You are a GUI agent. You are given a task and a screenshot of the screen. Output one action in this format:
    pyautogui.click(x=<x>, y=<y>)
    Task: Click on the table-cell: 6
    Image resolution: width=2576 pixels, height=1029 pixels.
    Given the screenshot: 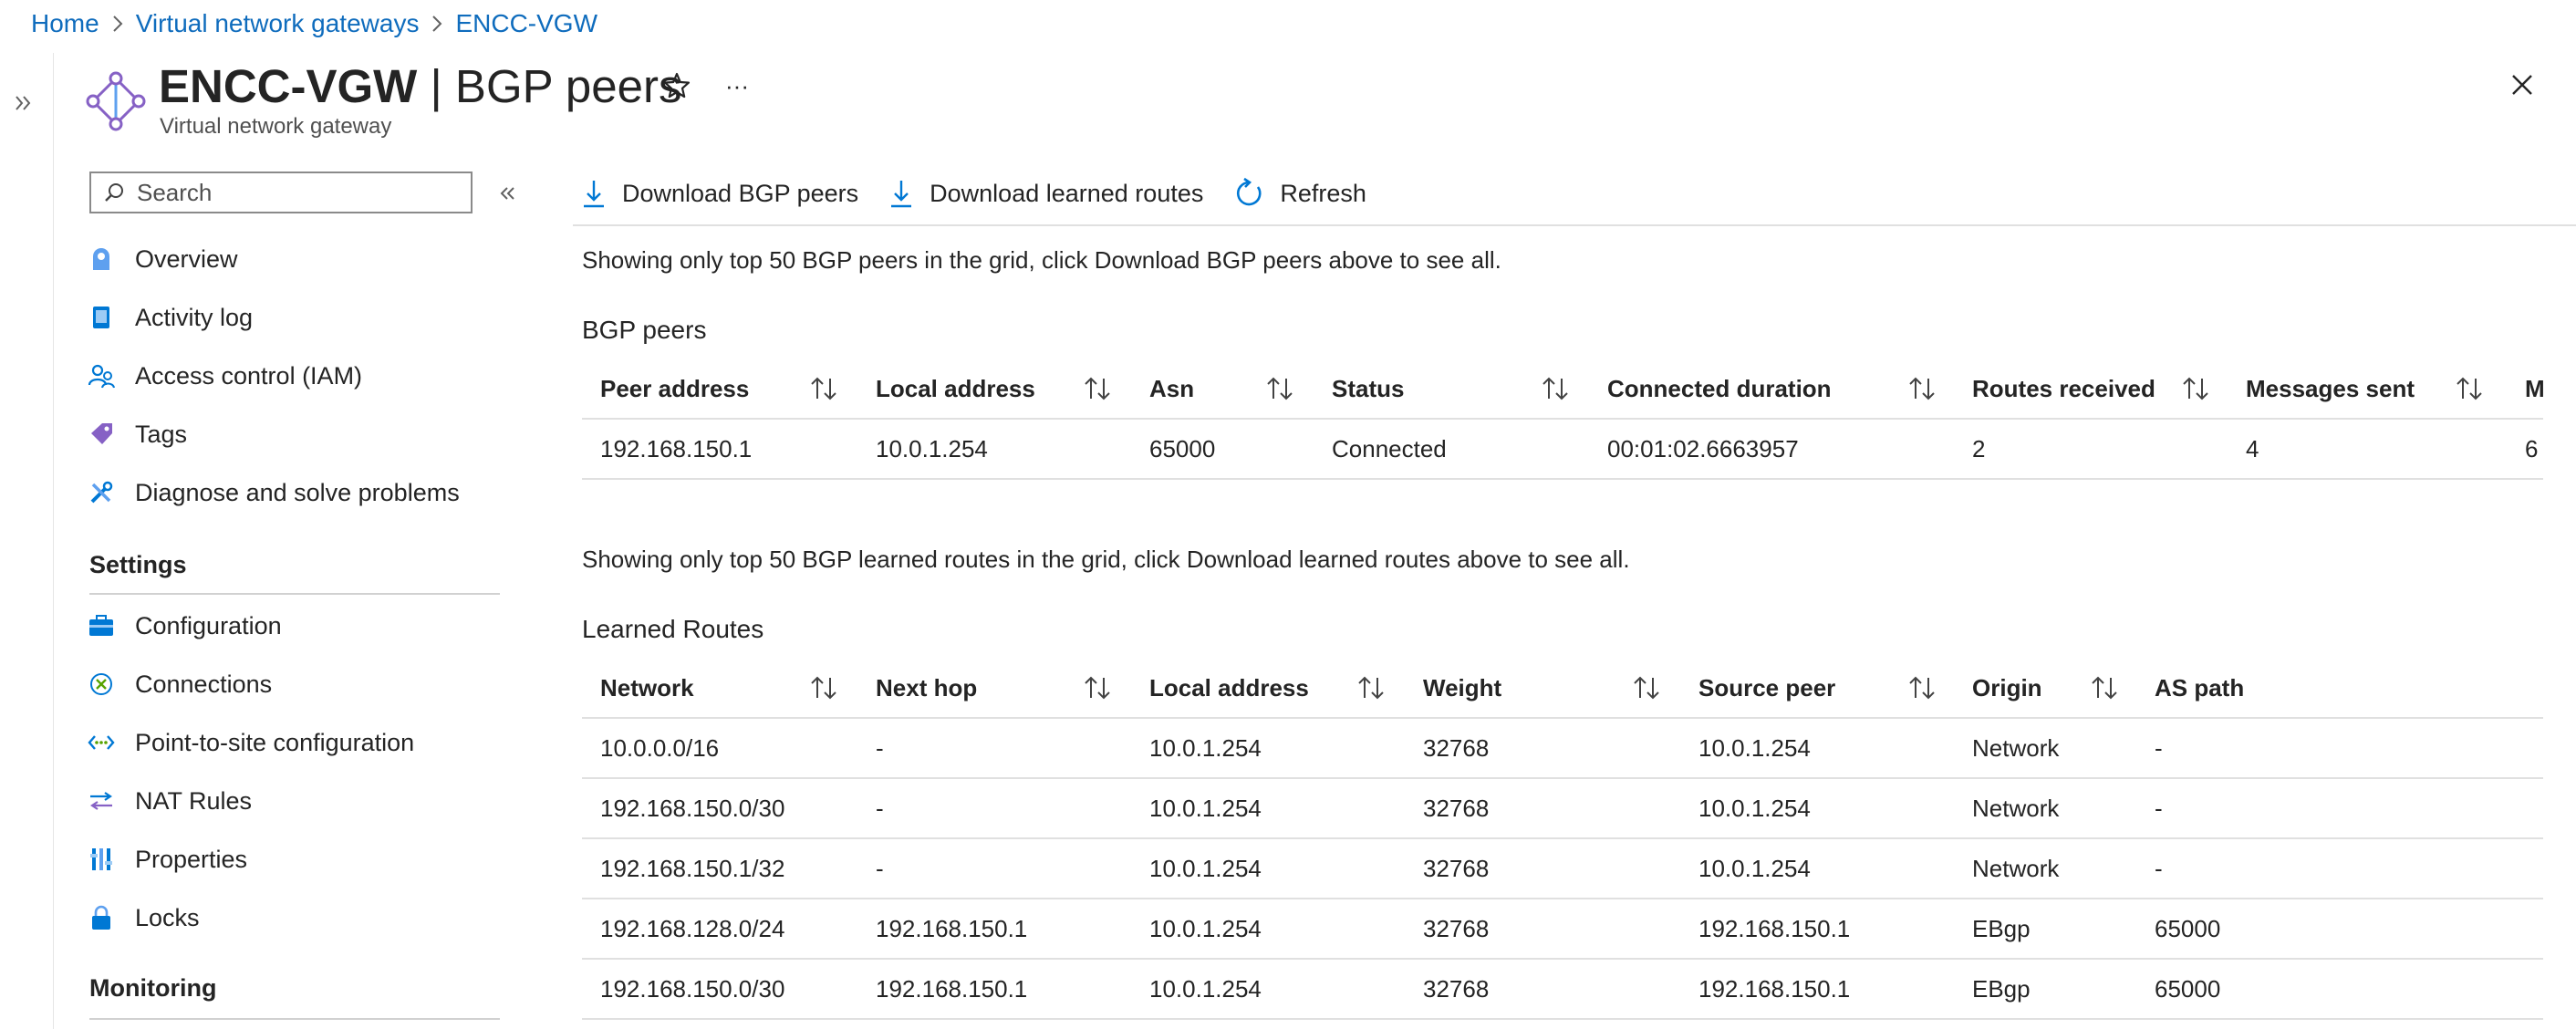 What is the action you would take?
    pyautogui.click(x=2532, y=449)
    